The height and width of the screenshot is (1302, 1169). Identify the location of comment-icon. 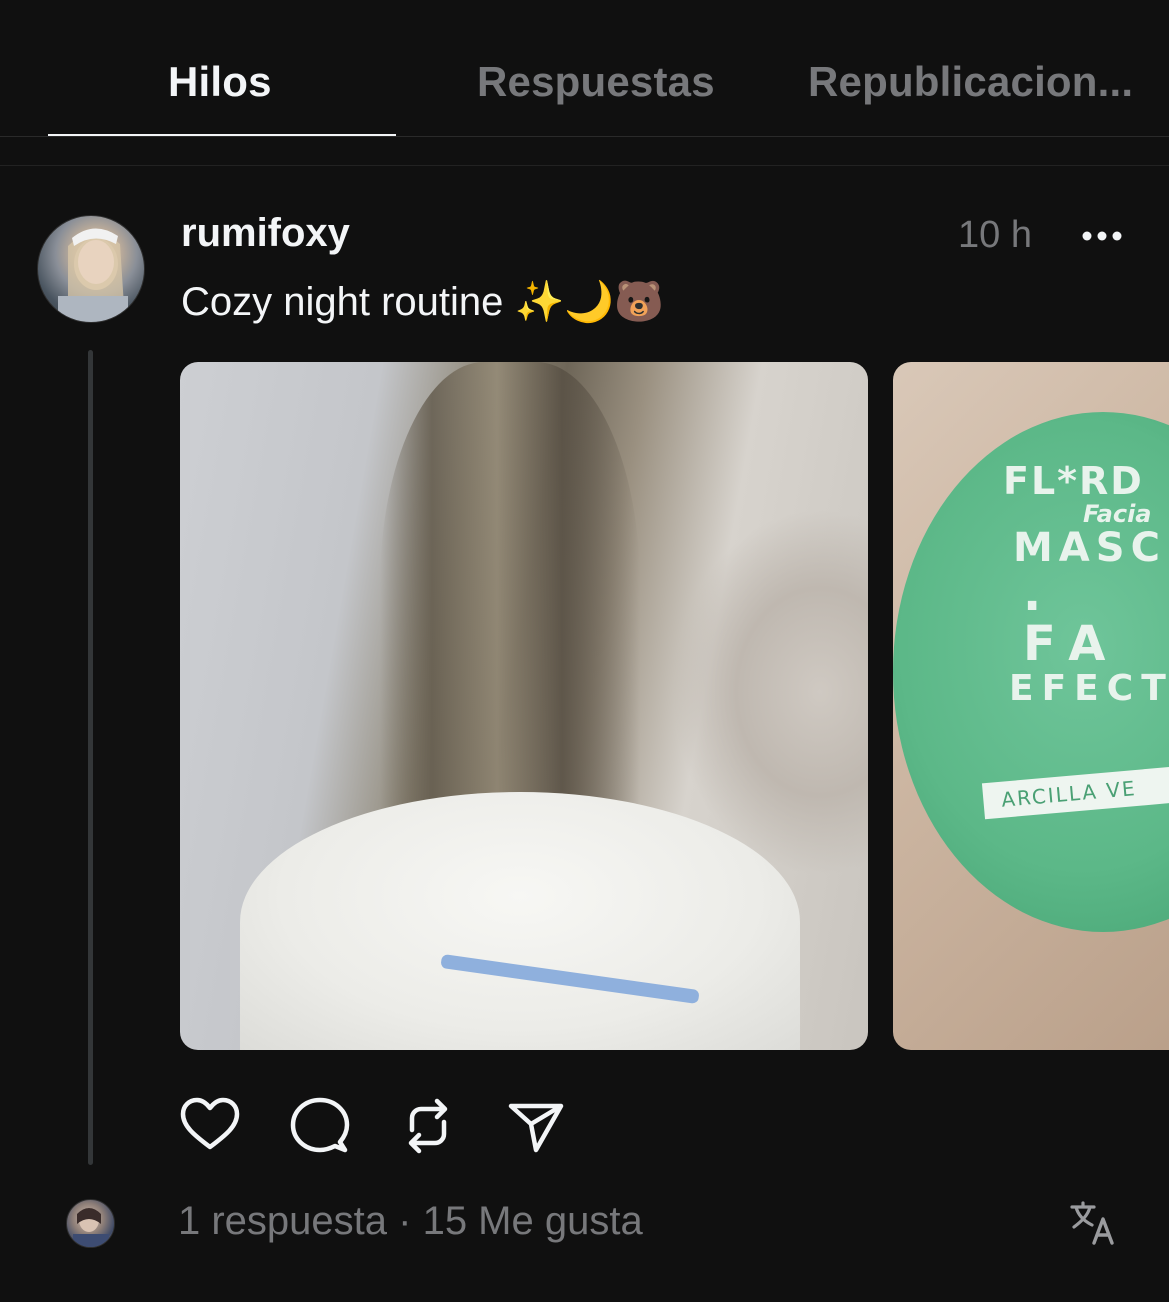
(320, 1126).